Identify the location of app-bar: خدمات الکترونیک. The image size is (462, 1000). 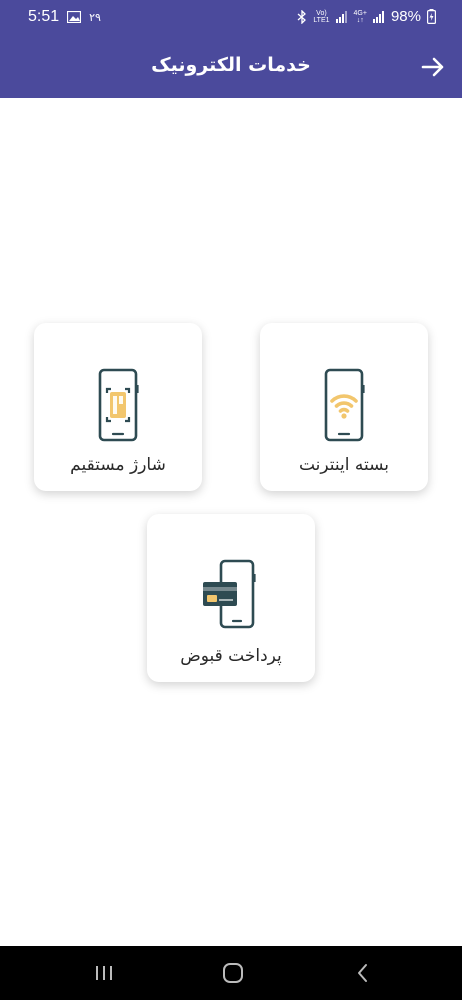
(231, 67).